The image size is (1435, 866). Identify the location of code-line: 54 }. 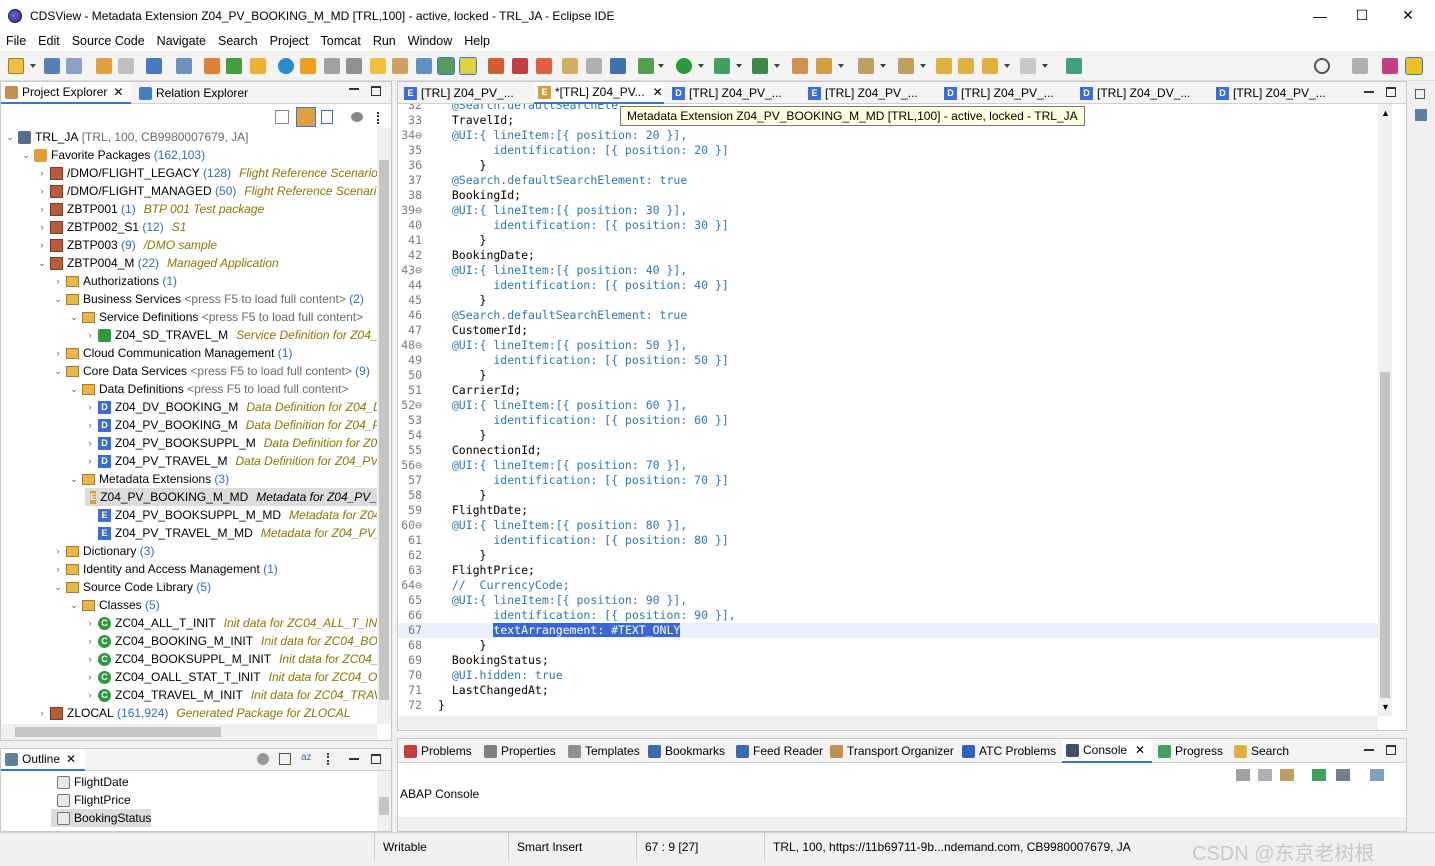
(888, 435).